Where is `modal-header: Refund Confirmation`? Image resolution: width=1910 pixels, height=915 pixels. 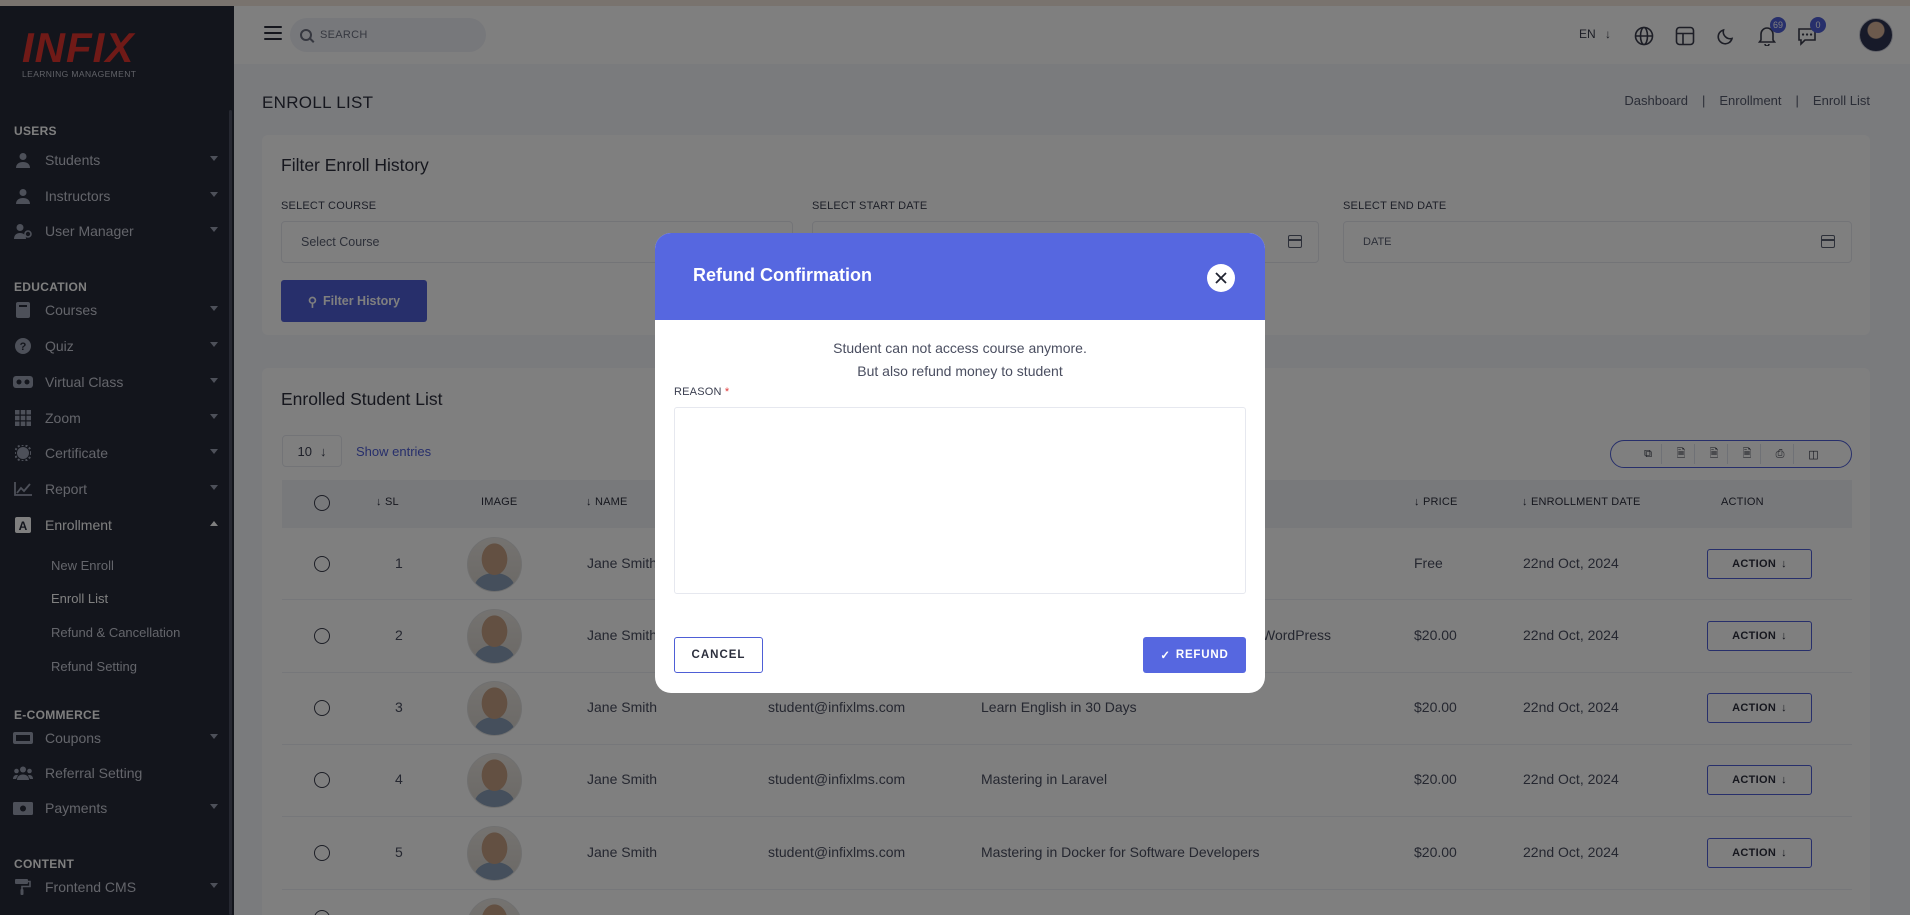
modal-header: Refund Confirmation is located at coordinates (960, 276).